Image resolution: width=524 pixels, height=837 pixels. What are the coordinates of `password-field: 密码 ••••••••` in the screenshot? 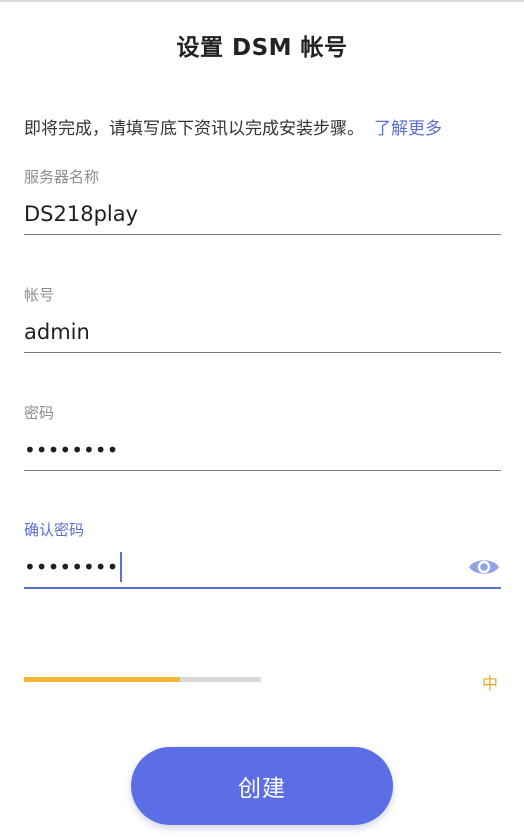 It's located at (262, 436).